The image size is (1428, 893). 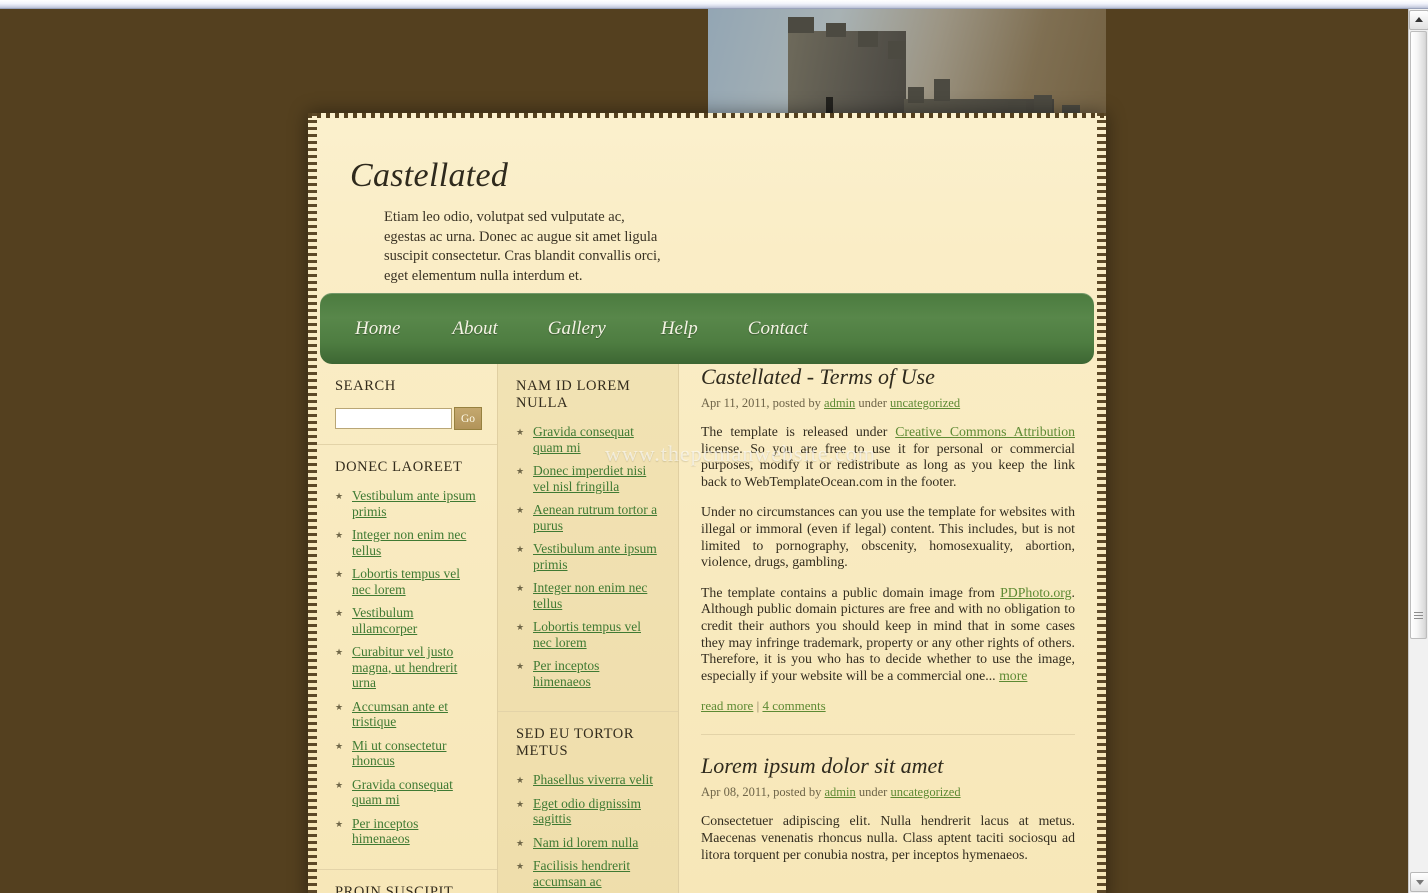 I want to click on post-title: Lorem ipsum dolor sit amet, so click(x=822, y=766).